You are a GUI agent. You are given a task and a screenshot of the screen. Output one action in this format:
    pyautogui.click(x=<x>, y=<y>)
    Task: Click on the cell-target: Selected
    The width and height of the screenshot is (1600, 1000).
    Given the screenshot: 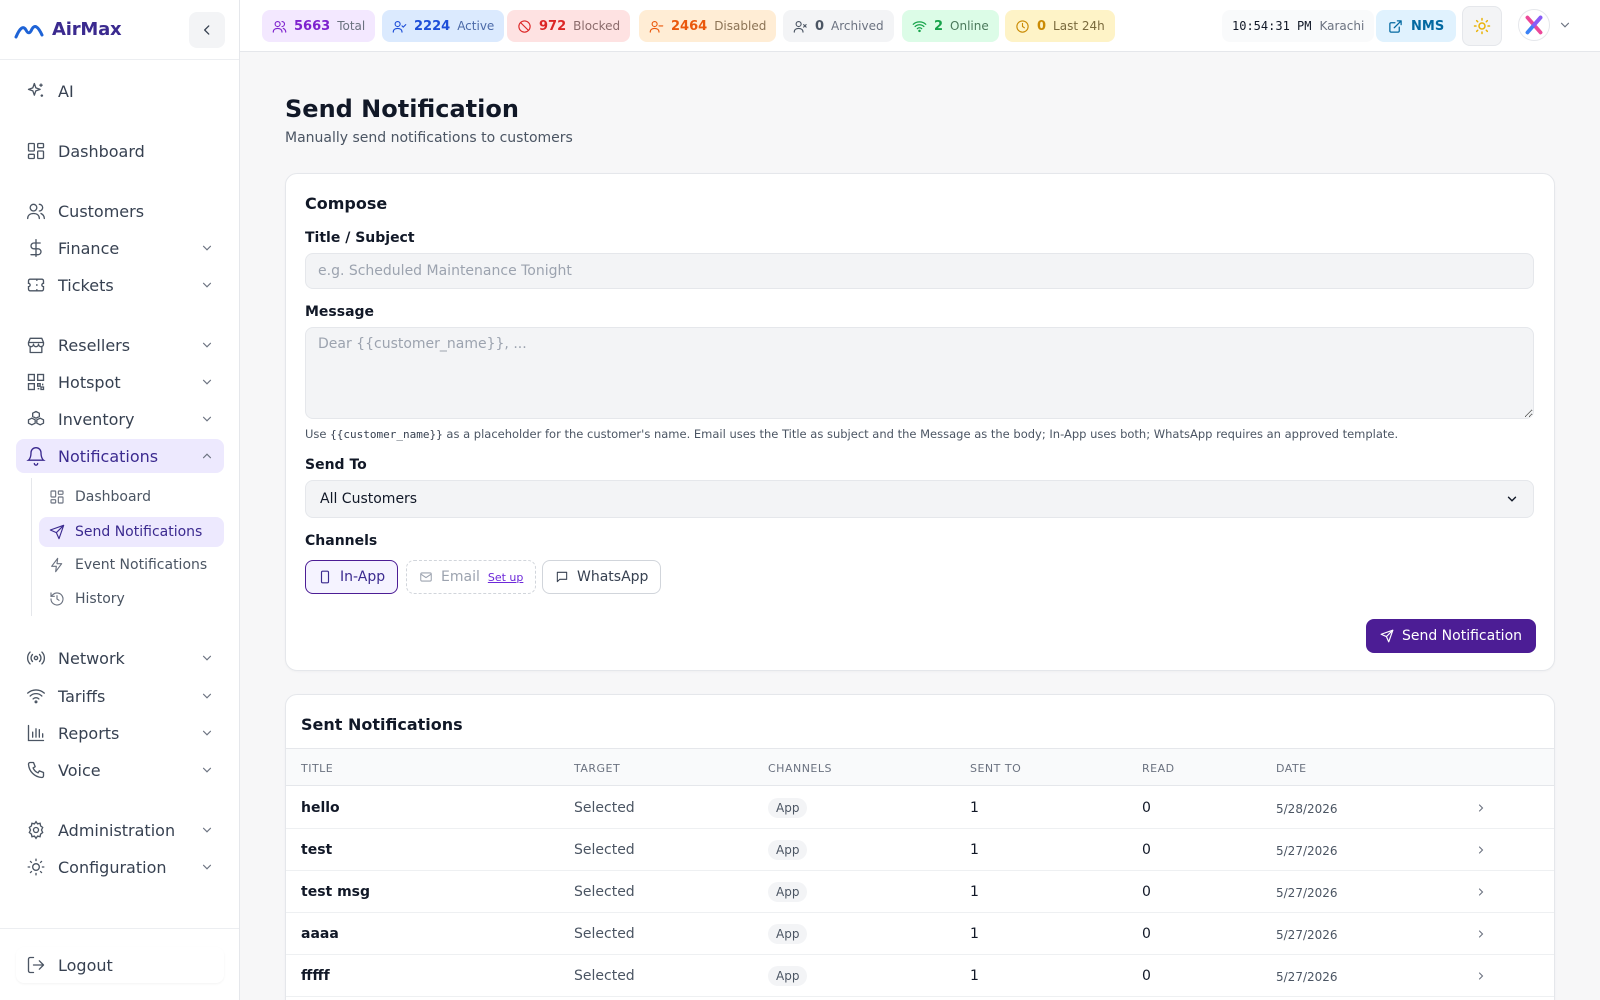 What is the action you would take?
    pyautogui.click(x=604, y=934)
    